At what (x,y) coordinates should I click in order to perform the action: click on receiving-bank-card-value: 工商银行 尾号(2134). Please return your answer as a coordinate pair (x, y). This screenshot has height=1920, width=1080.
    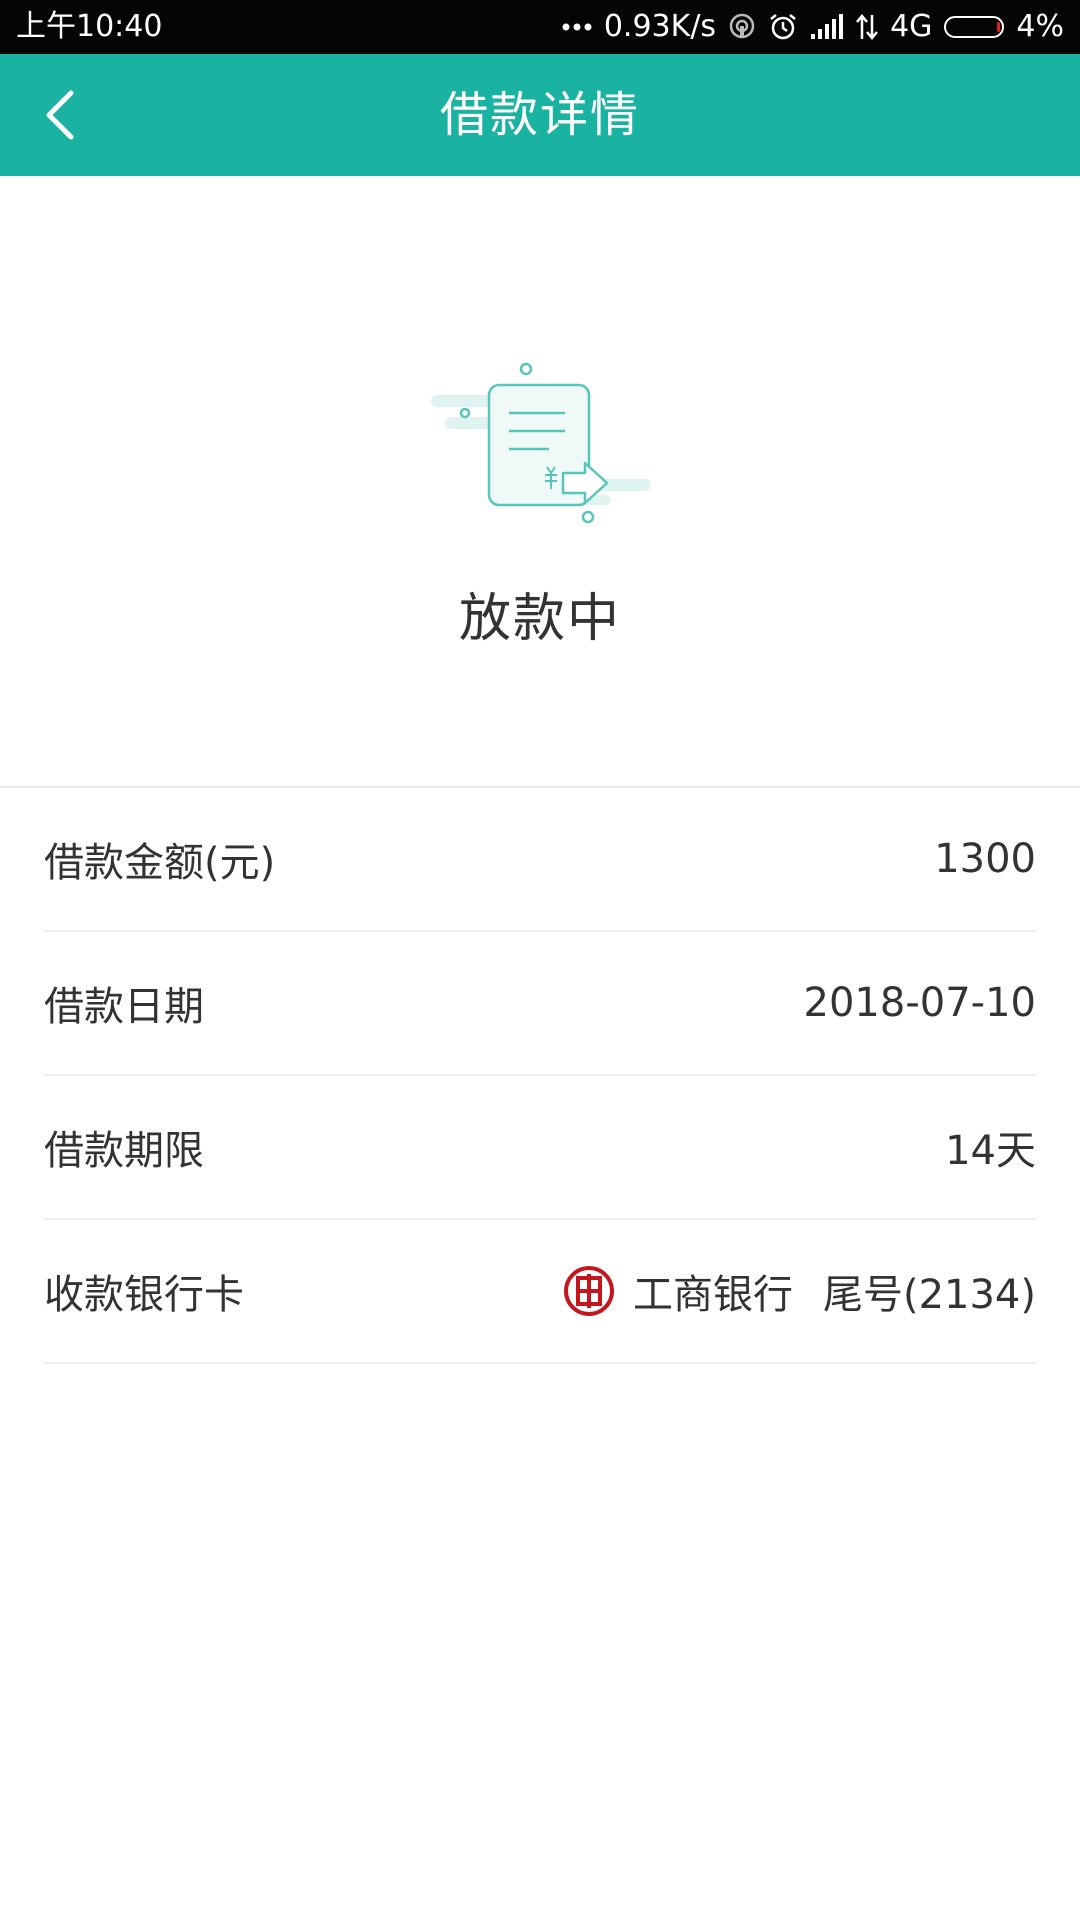
    Looking at the image, I should click on (799, 1291).